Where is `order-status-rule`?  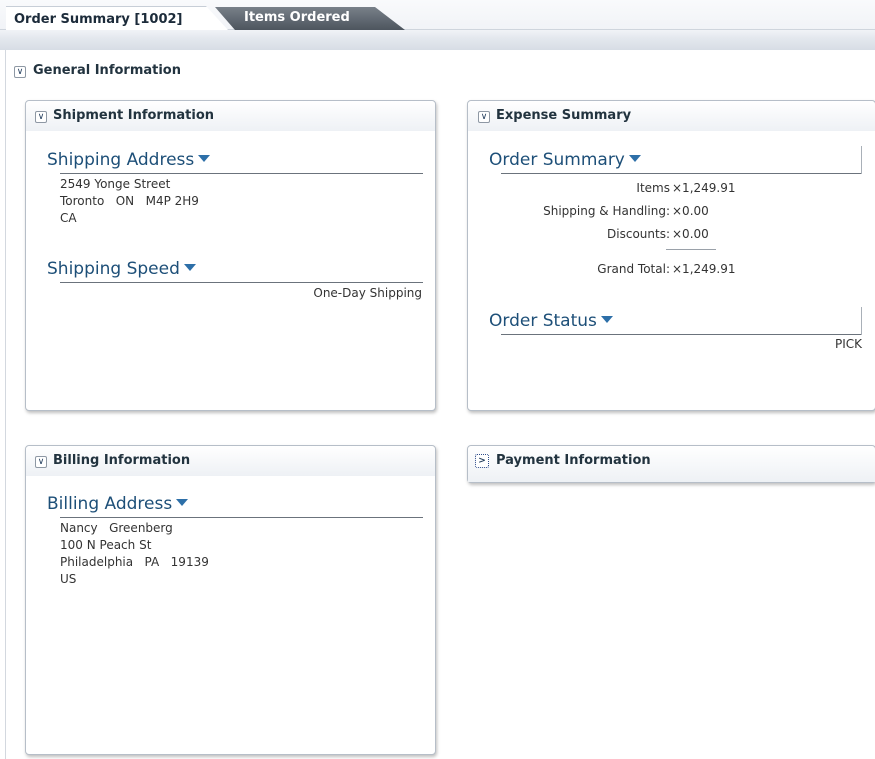 order-status-rule is located at coordinates (681, 334).